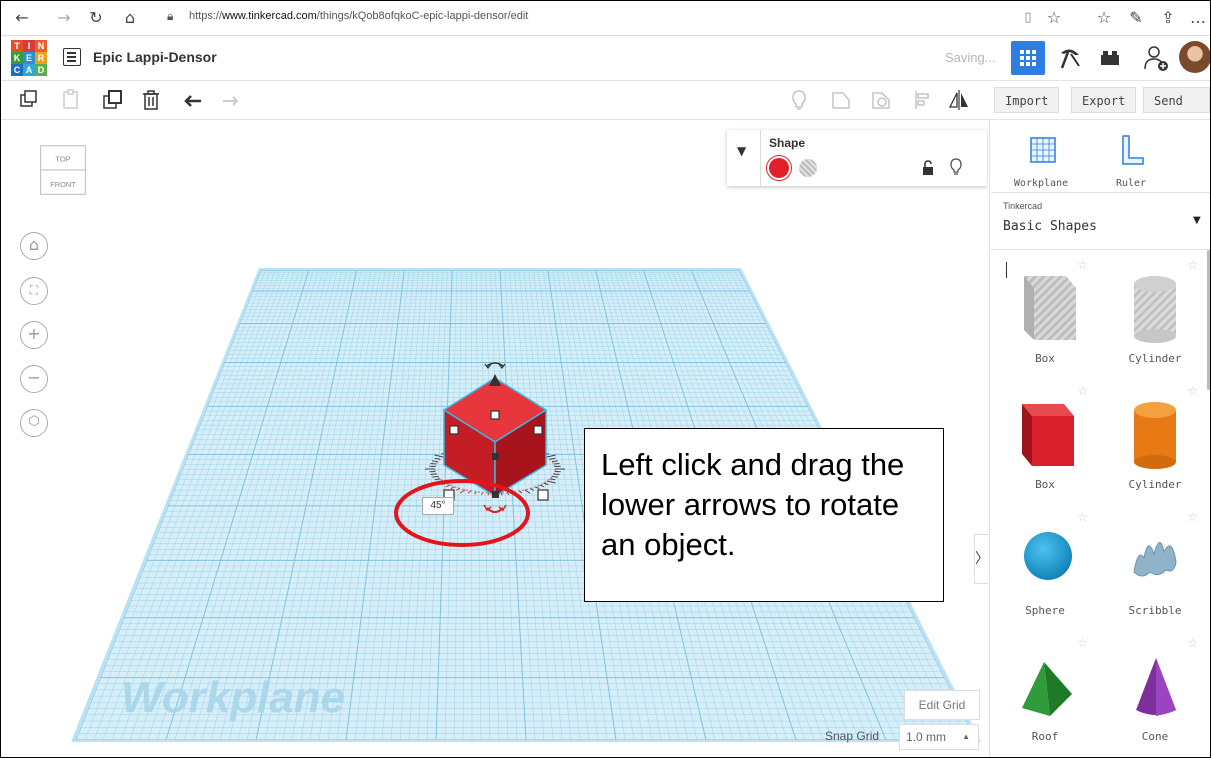 This screenshot has width=1211, height=758. I want to click on tinkercad-logo: T I N K E R C A D, so click(29, 58).